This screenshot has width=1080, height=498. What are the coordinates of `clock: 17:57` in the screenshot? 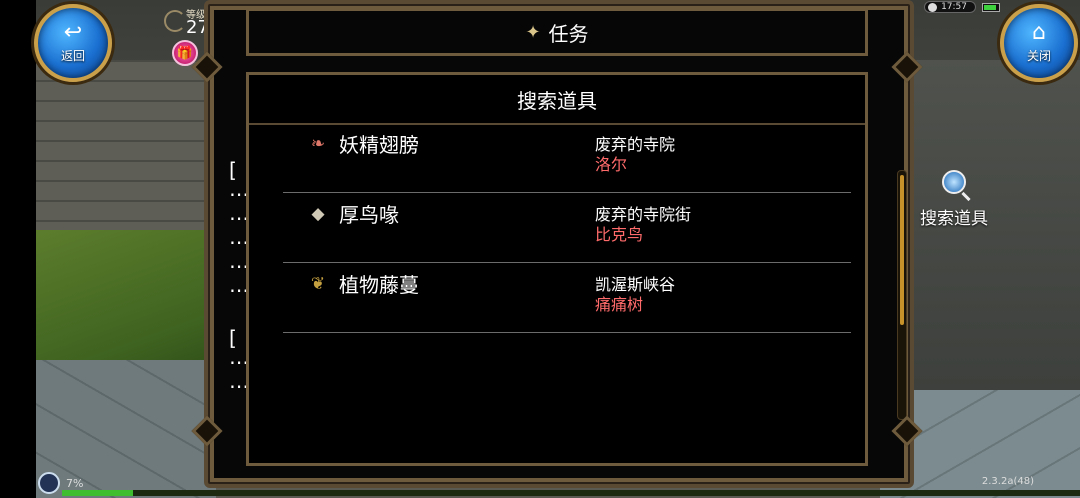 It's located at (950, 7).